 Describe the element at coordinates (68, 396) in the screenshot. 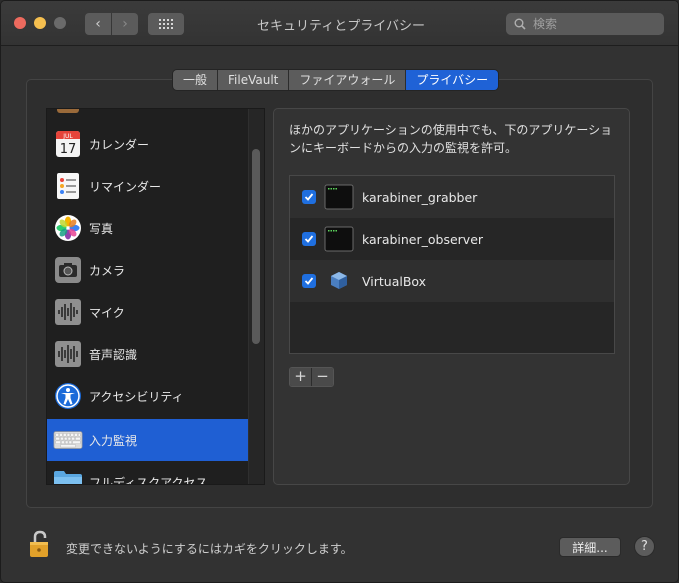

I see `accessibility-icon` at that location.